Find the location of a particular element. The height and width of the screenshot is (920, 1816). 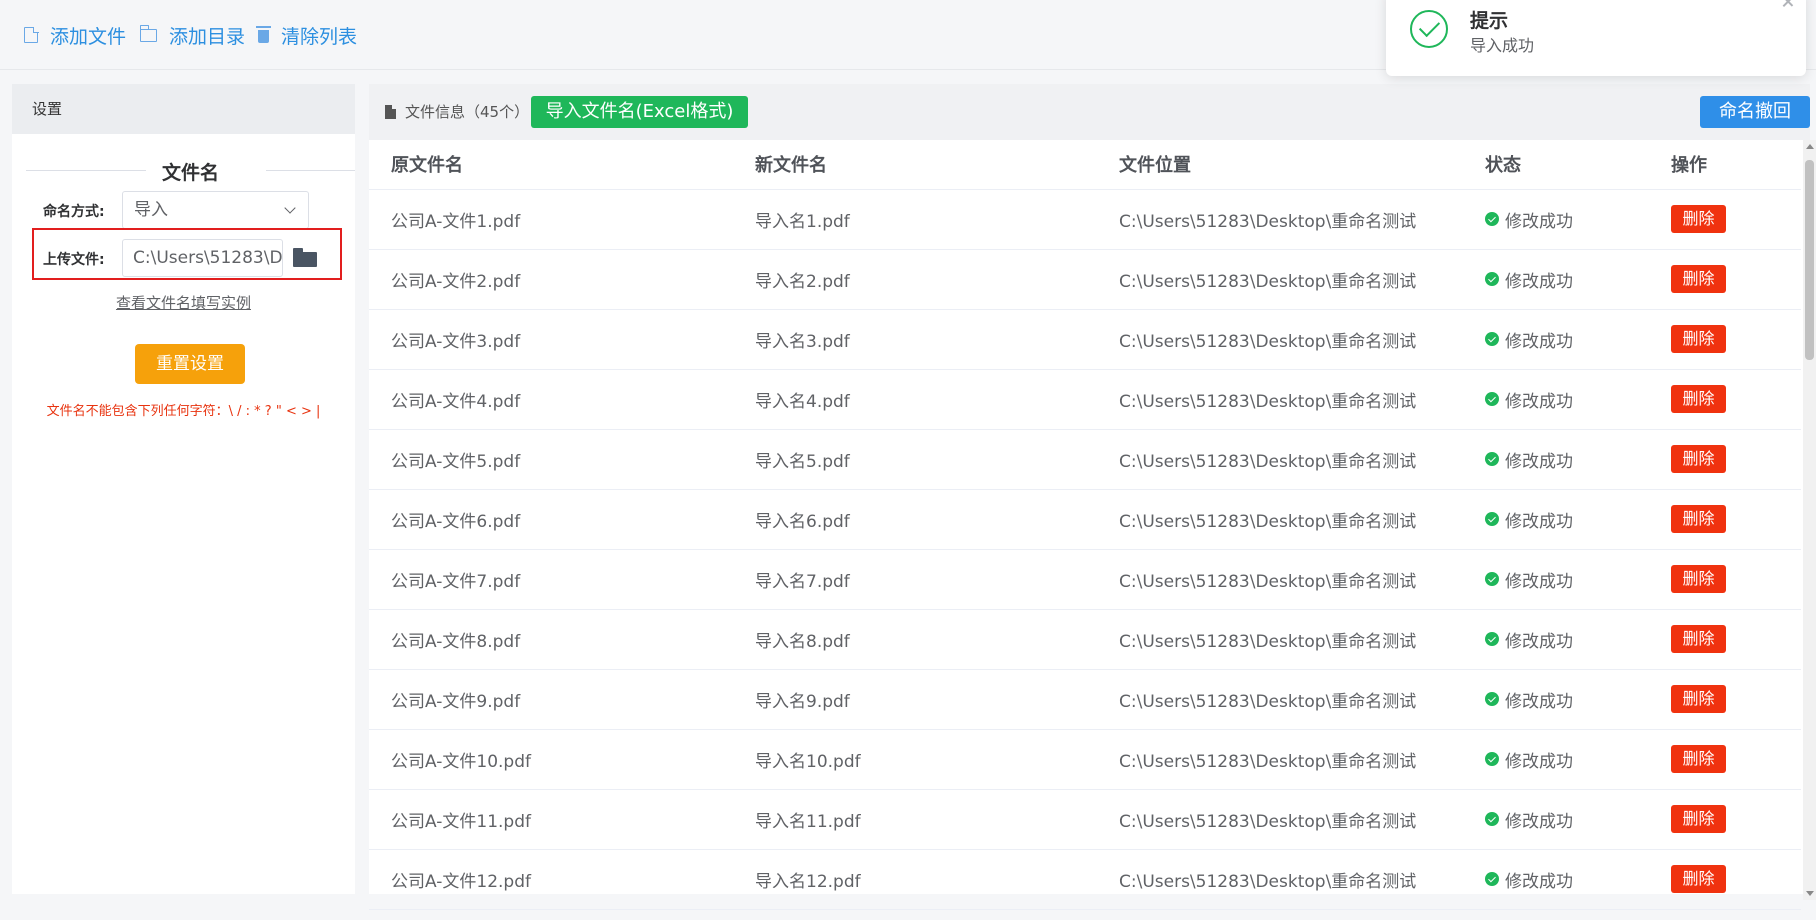

table-scrollbar is located at coordinates (1809, 520).